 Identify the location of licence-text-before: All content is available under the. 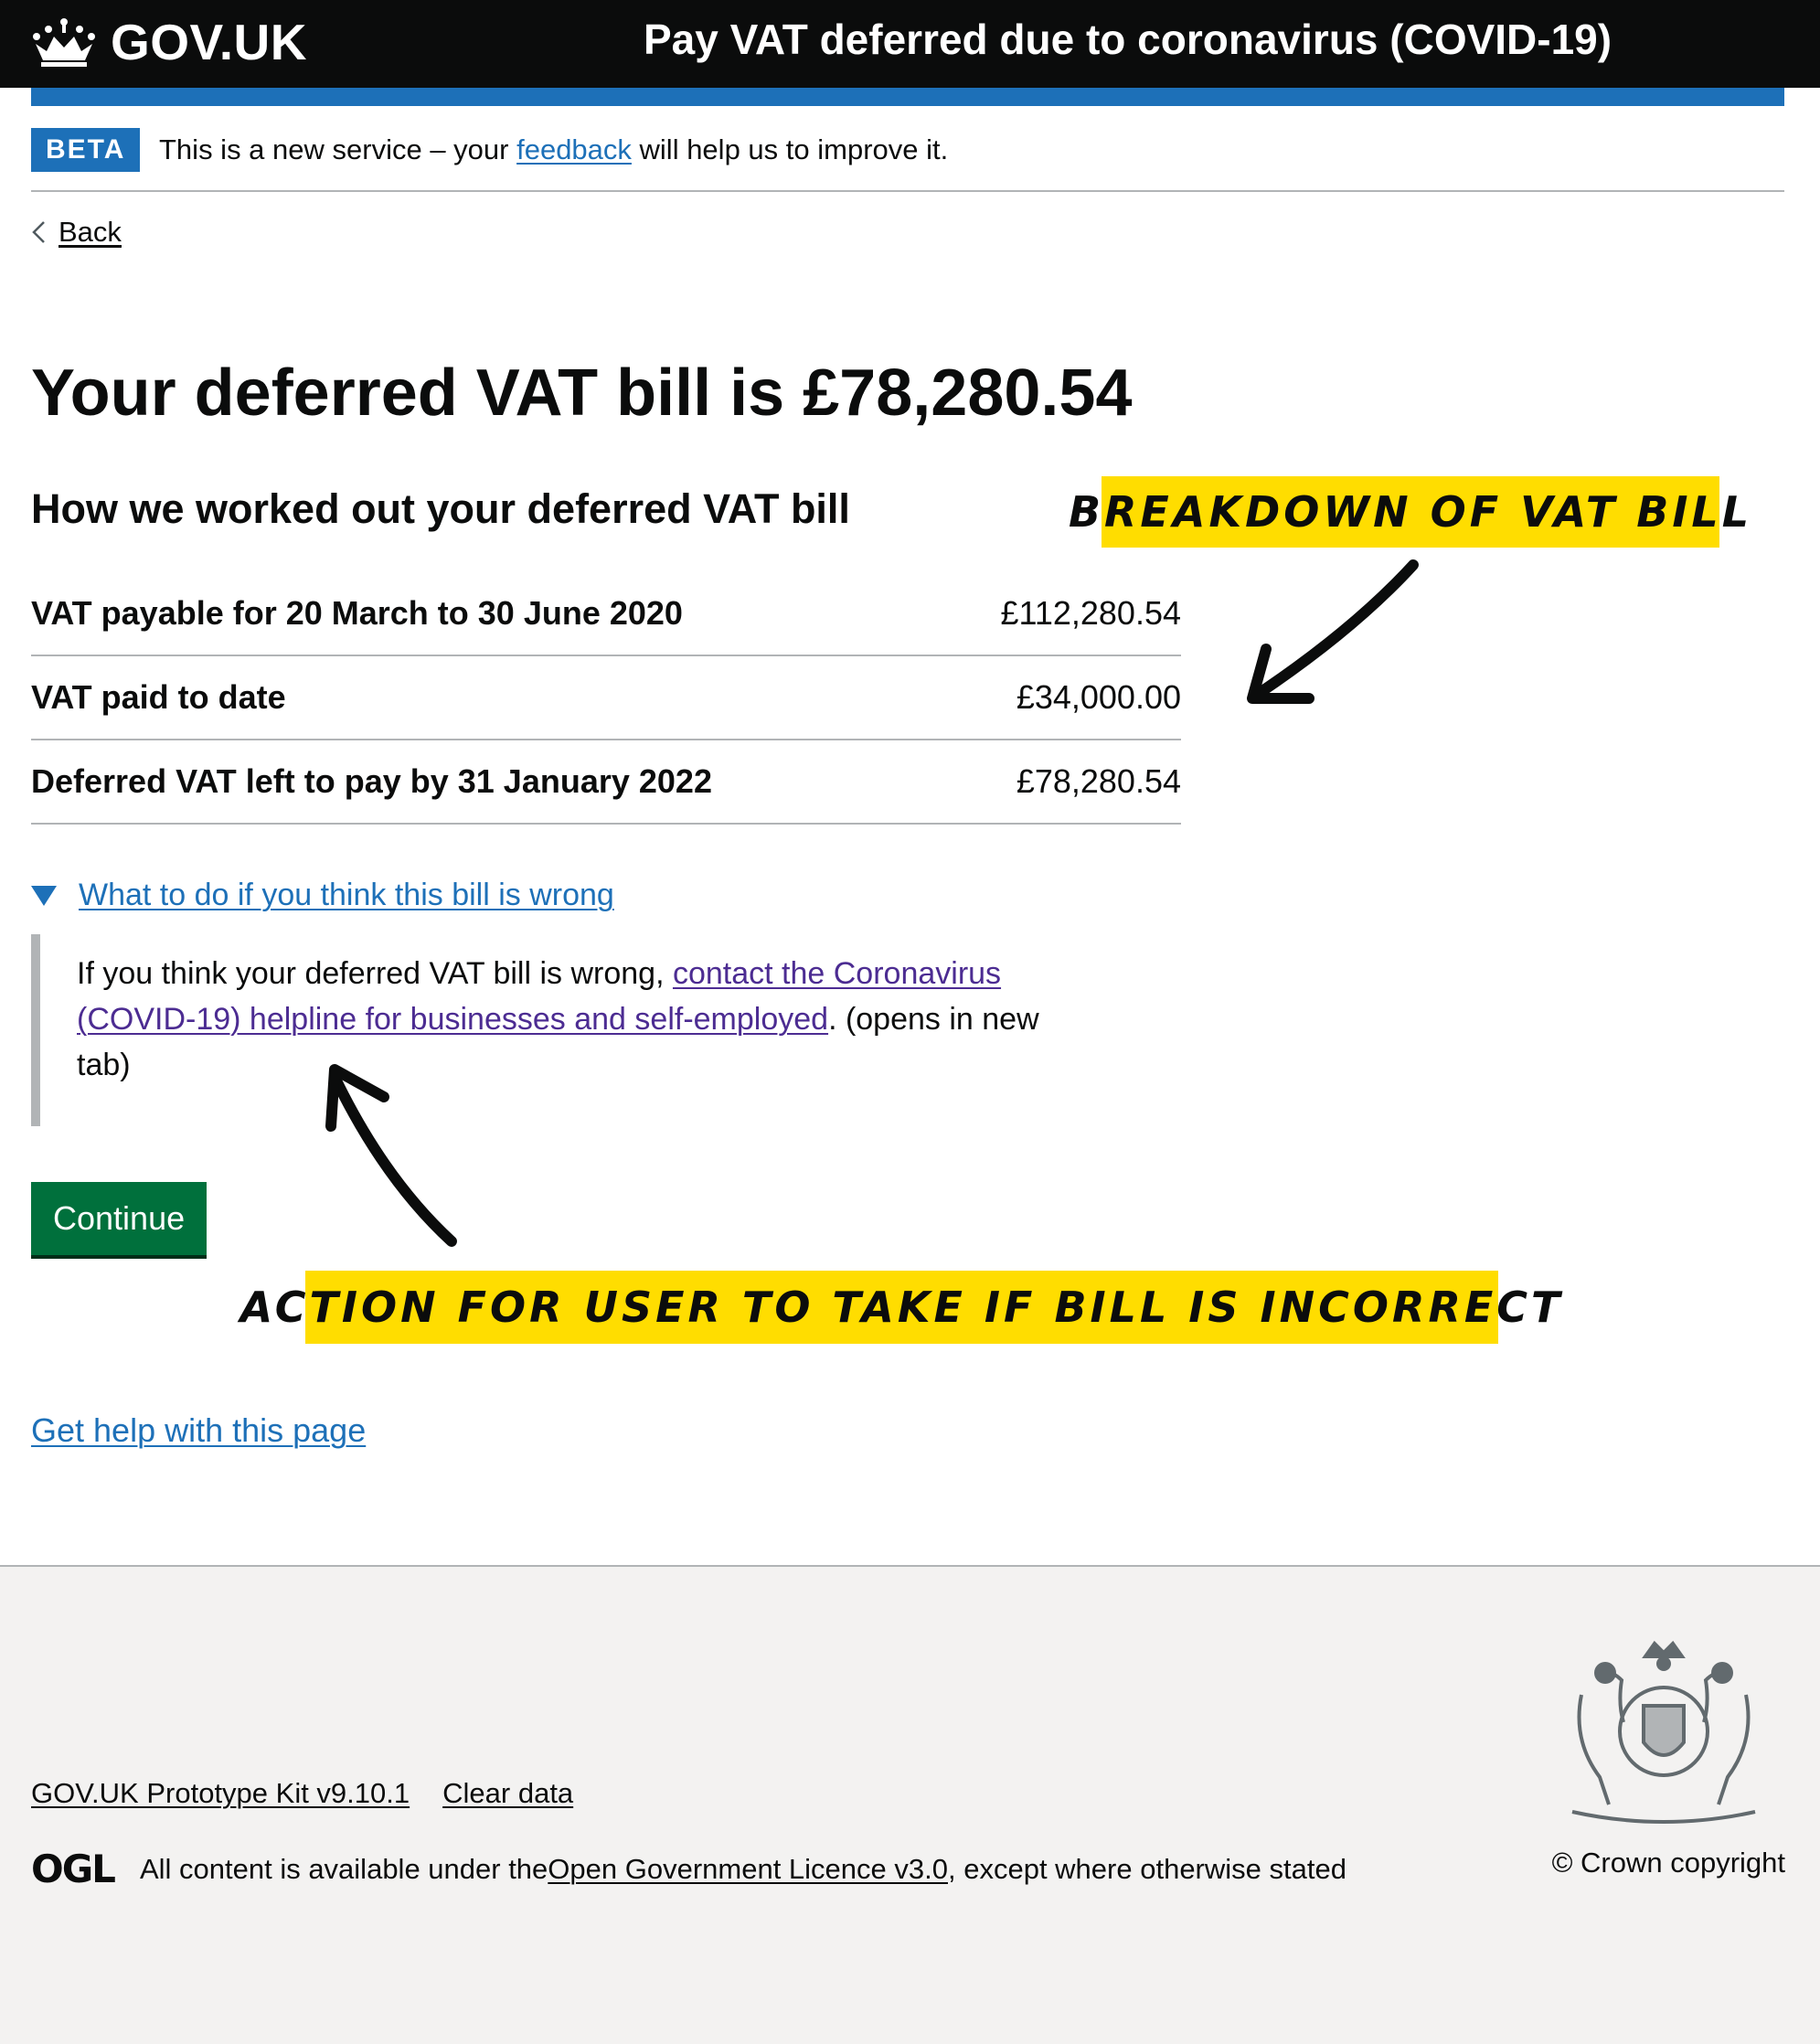
(344, 1868).